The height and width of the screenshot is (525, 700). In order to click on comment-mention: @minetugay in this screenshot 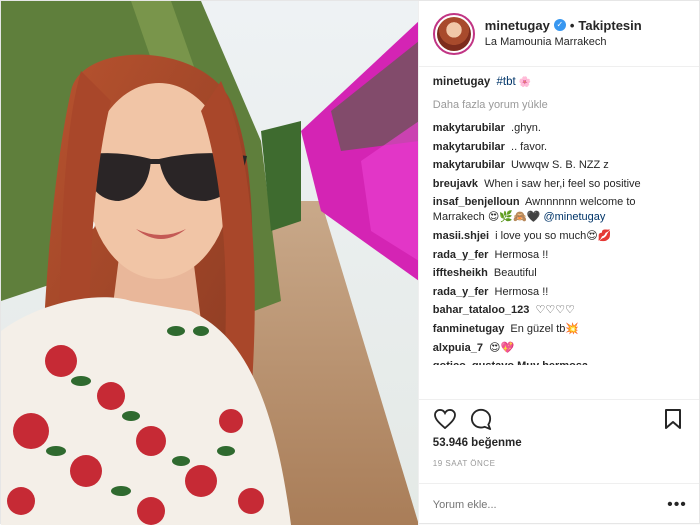, I will do `click(574, 217)`.